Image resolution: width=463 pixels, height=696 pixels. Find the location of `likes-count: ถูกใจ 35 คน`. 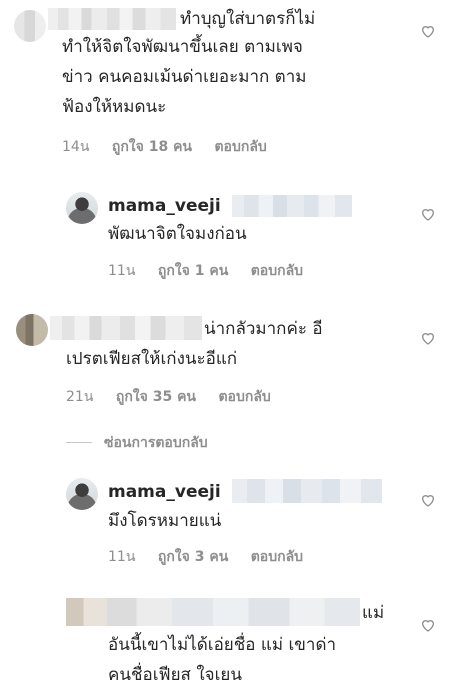

likes-count: ถูกใจ 35 คน is located at coordinates (156, 397).